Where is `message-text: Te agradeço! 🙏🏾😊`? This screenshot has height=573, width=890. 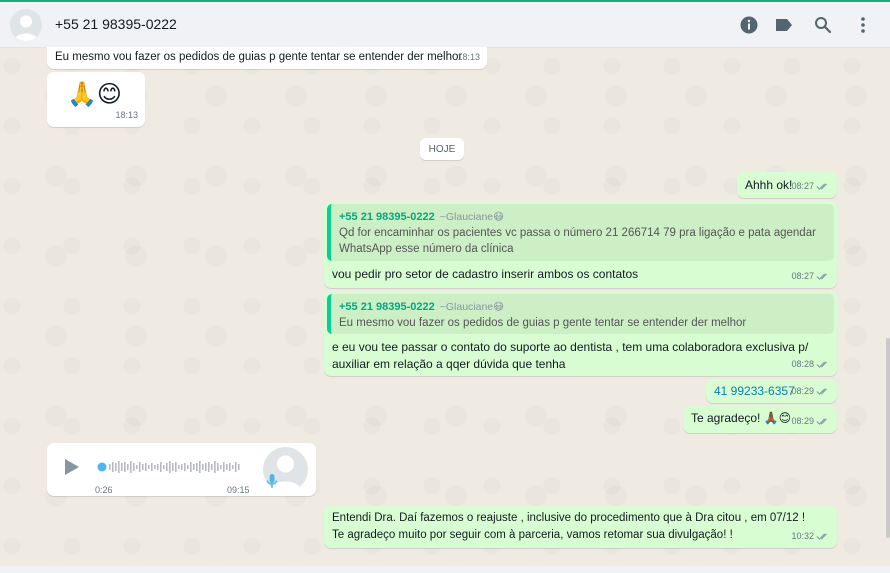 message-text: Te agradeço! 🙏🏾😊 is located at coordinates (741, 418).